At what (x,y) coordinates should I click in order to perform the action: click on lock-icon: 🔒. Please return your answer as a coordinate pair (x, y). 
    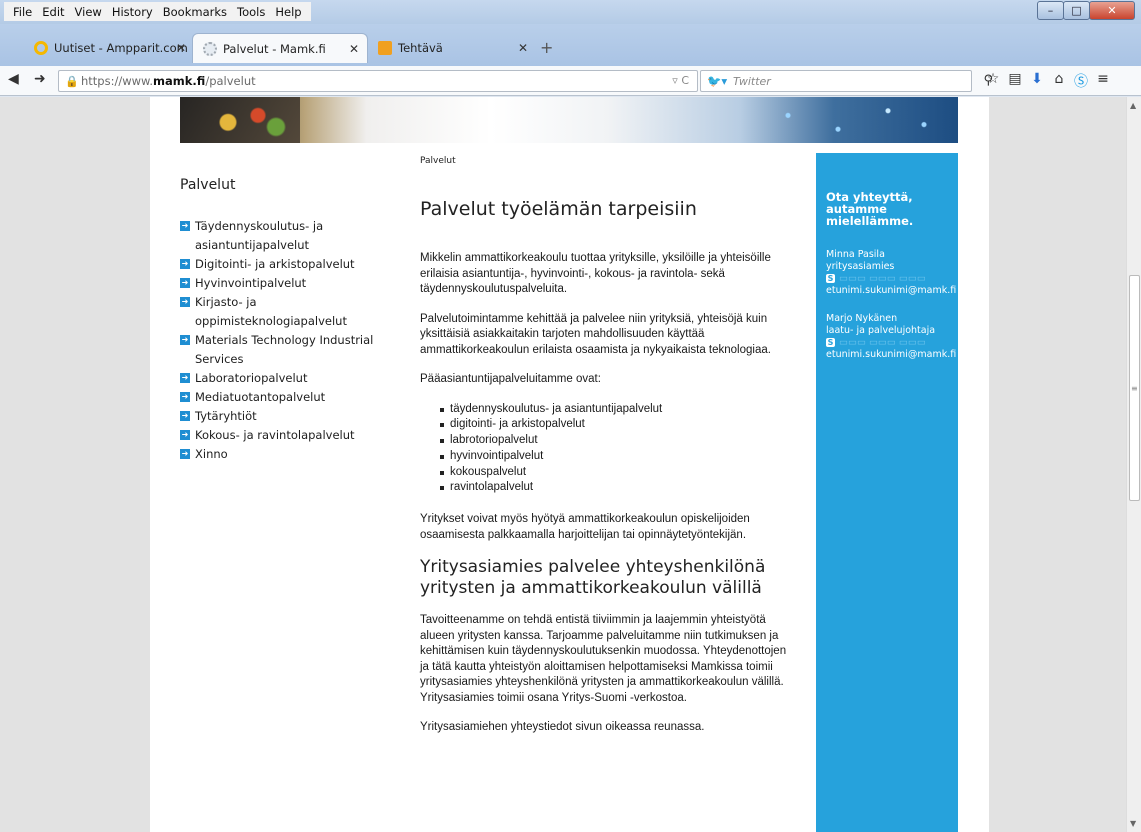
    Looking at the image, I should click on (72, 81).